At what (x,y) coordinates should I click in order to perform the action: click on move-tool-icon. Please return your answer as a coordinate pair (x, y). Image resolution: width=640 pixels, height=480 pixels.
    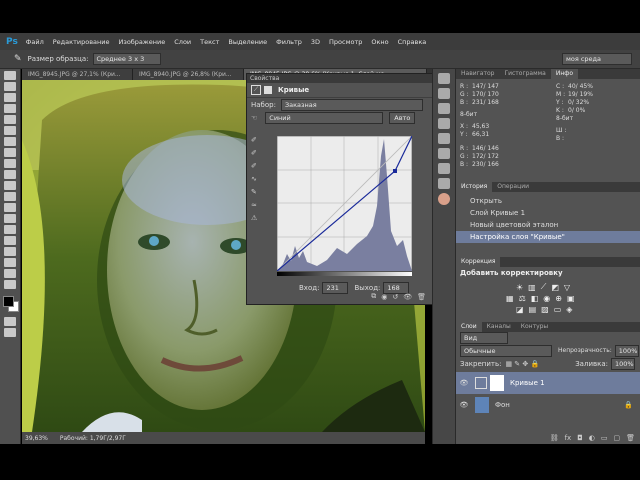
    Looking at the image, I should click on (10, 75).